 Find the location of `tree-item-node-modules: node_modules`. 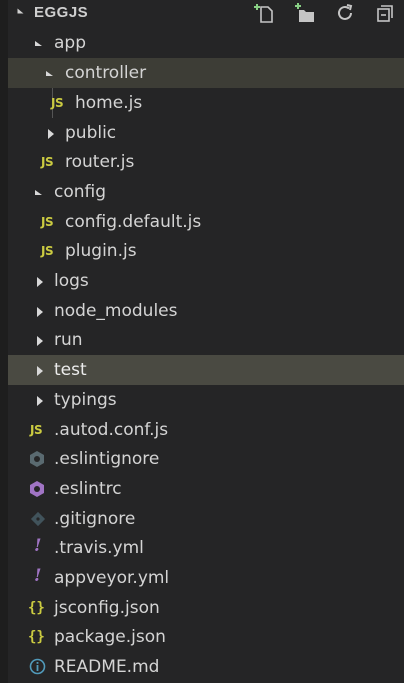

tree-item-node-modules: node_modules is located at coordinates (206, 311).